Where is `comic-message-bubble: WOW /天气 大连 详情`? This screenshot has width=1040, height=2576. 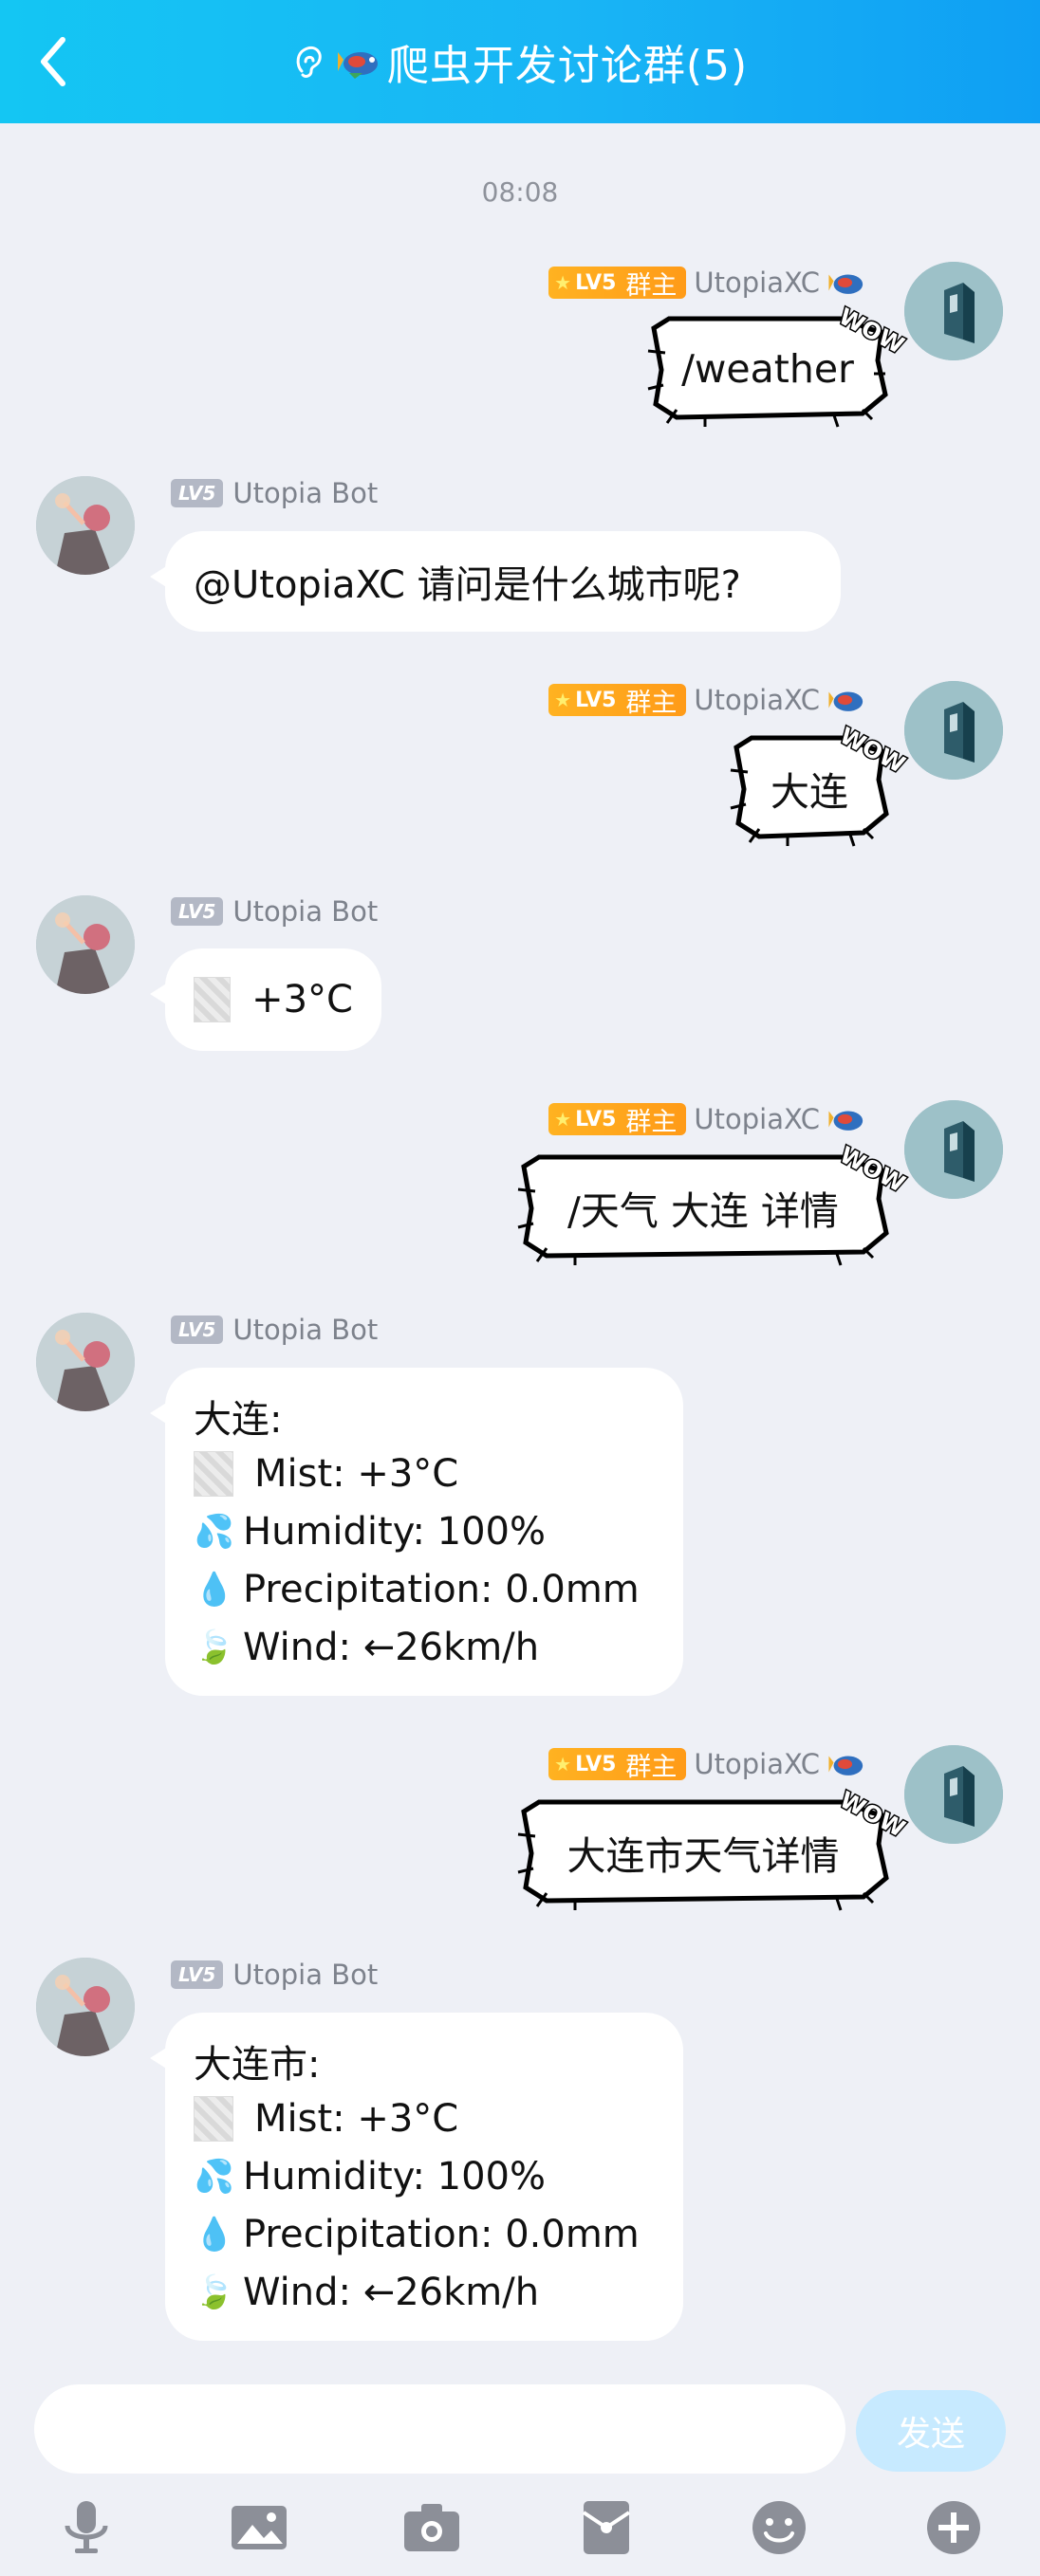 comic-message-bubble: WOW /天气 大连 详情 is located at coordinates (714, 1203).